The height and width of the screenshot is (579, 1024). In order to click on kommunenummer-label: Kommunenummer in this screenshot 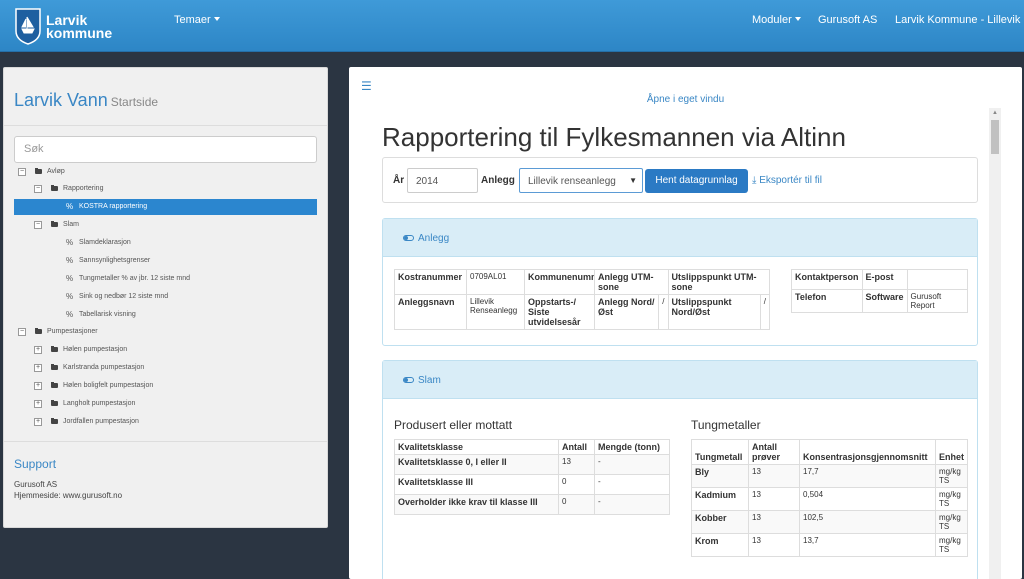, I will do `click(559, 282)`.